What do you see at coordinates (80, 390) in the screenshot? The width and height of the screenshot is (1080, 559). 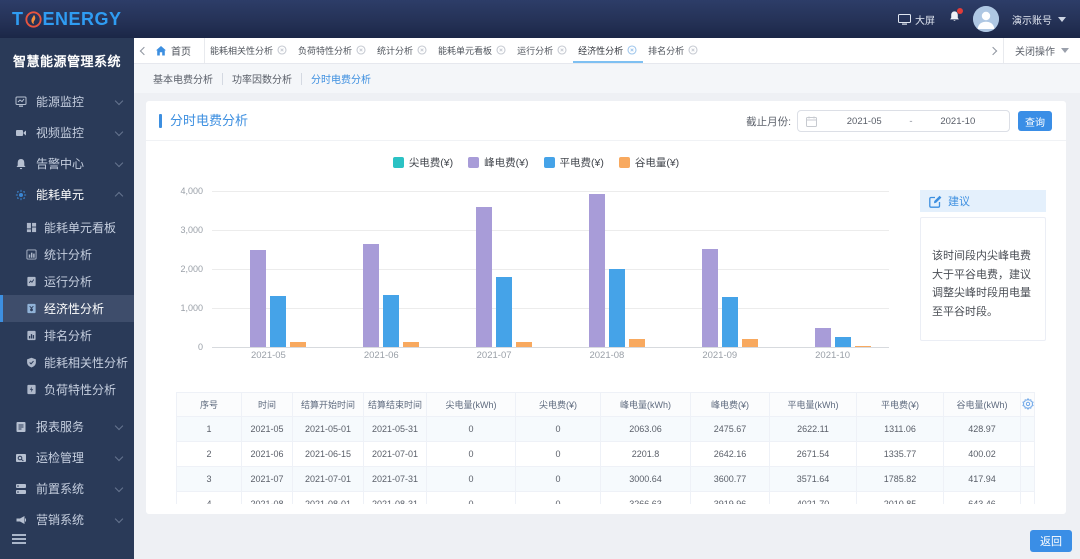 I see `sidebar-subitem-label: 负荷特性分析` at bounding box center [80, 390].